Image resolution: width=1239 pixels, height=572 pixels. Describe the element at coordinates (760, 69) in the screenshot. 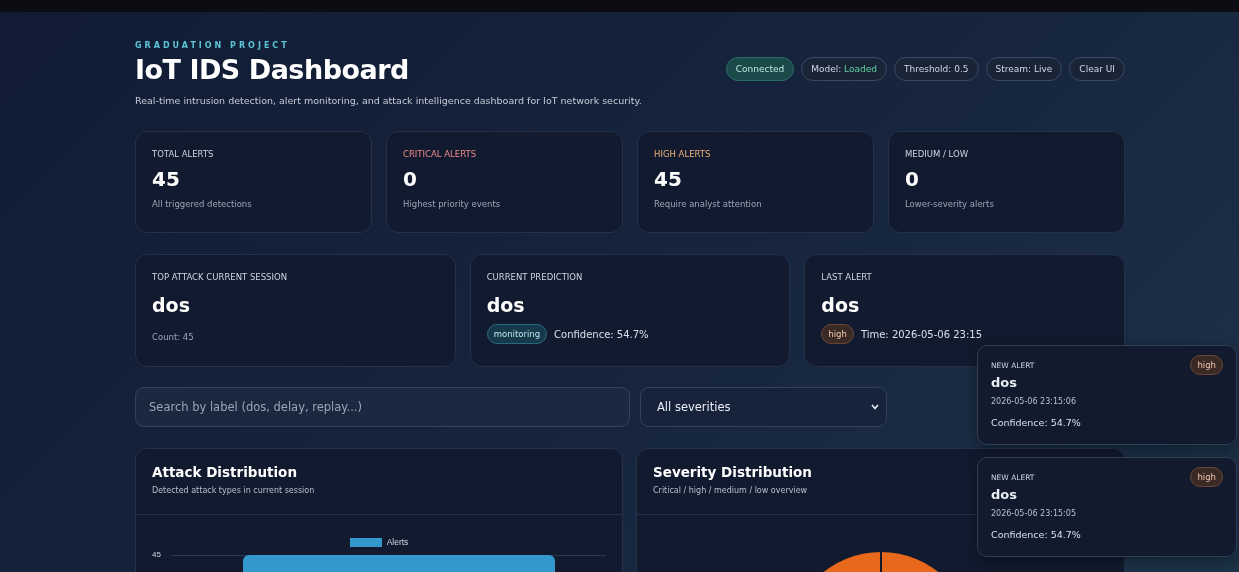

I see `connection-status: Connected` at that location.